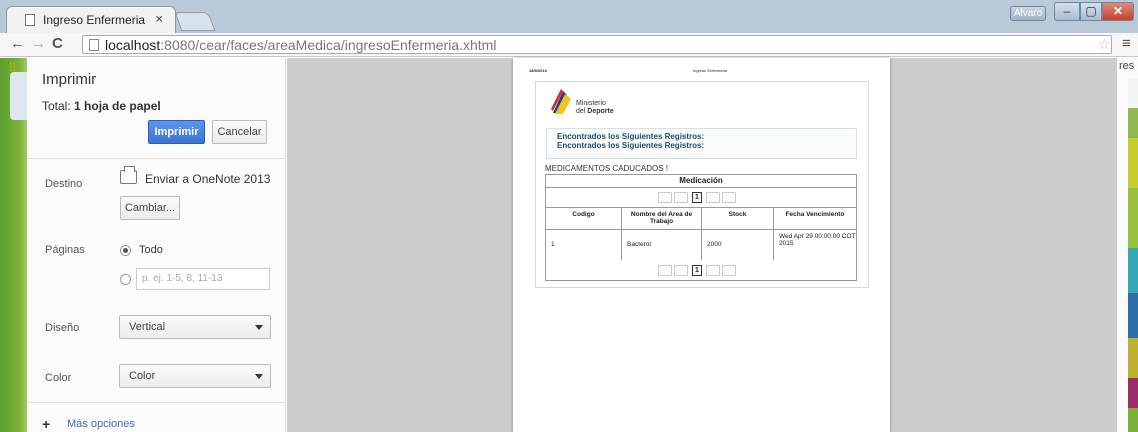  What do you see at coordinates (561, 101) in the screenshot?
I see `ministerio-logo` at bounding box center [561, 101].